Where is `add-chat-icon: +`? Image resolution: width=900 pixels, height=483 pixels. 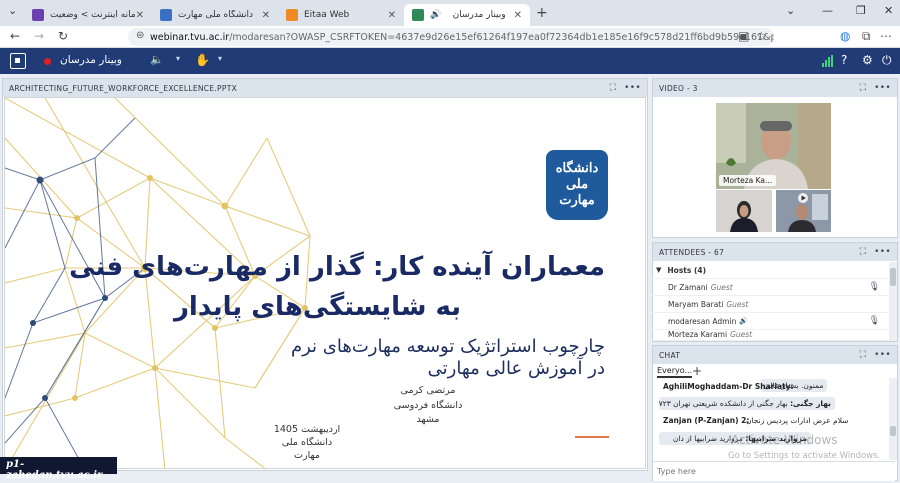
add-chat-icon: + is located at coordinates (697, 371).